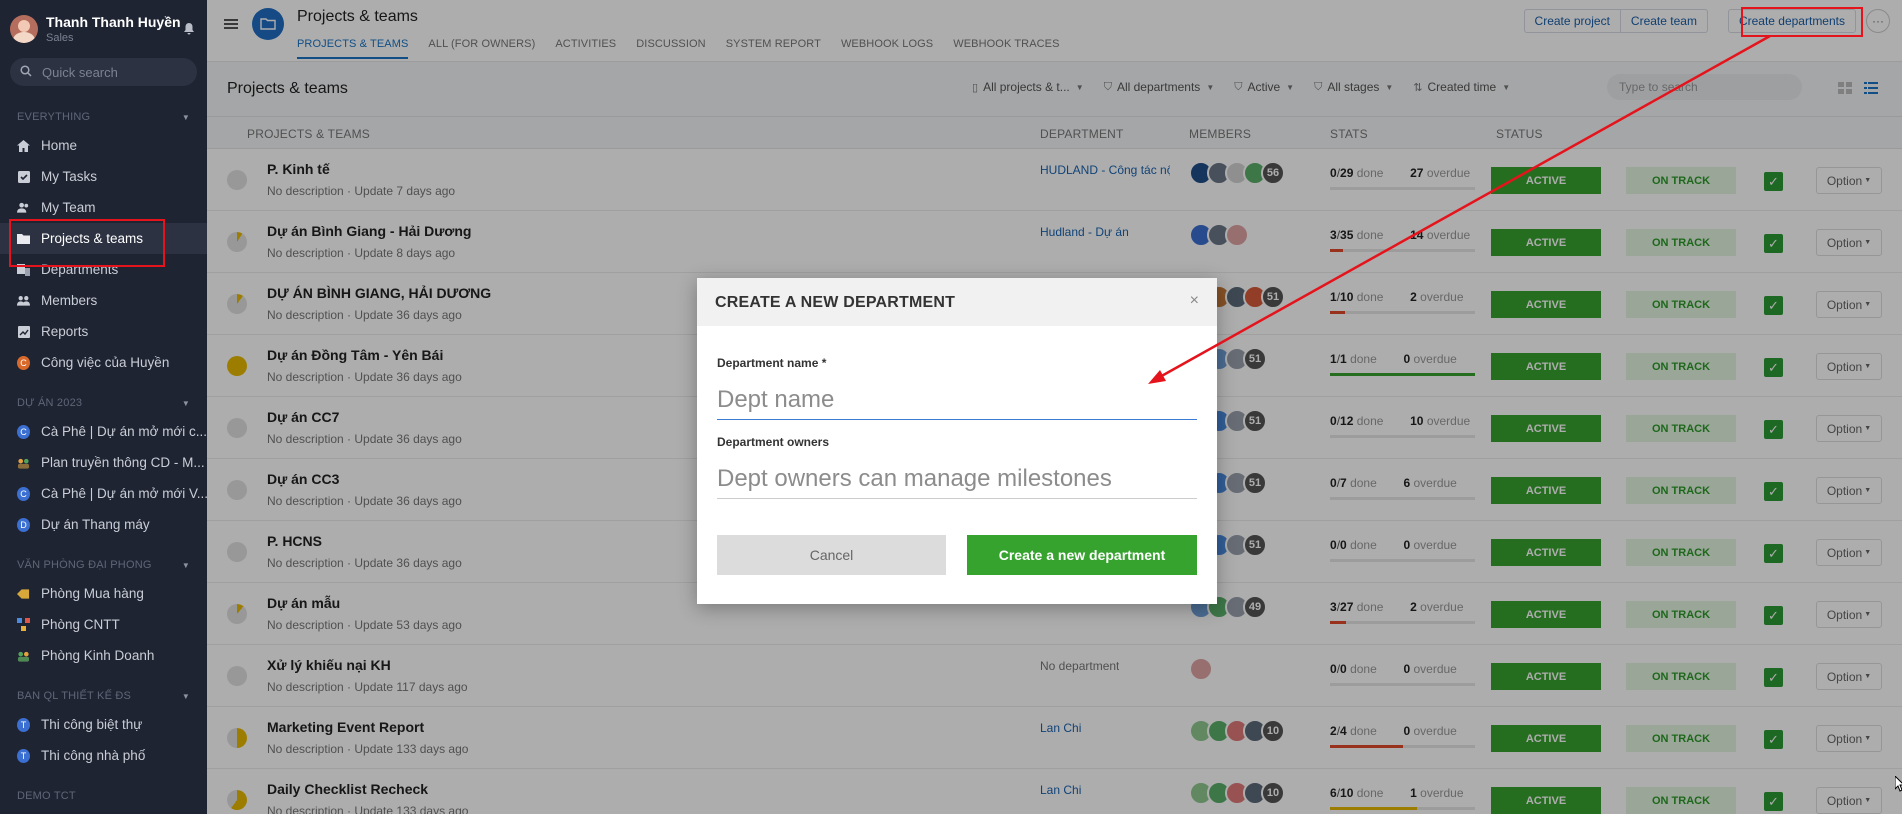 The height and width of the screenshot is (814, 1902). I want to click on sidebar-design-item: T Thi công biệt thự, so click(103, 724).